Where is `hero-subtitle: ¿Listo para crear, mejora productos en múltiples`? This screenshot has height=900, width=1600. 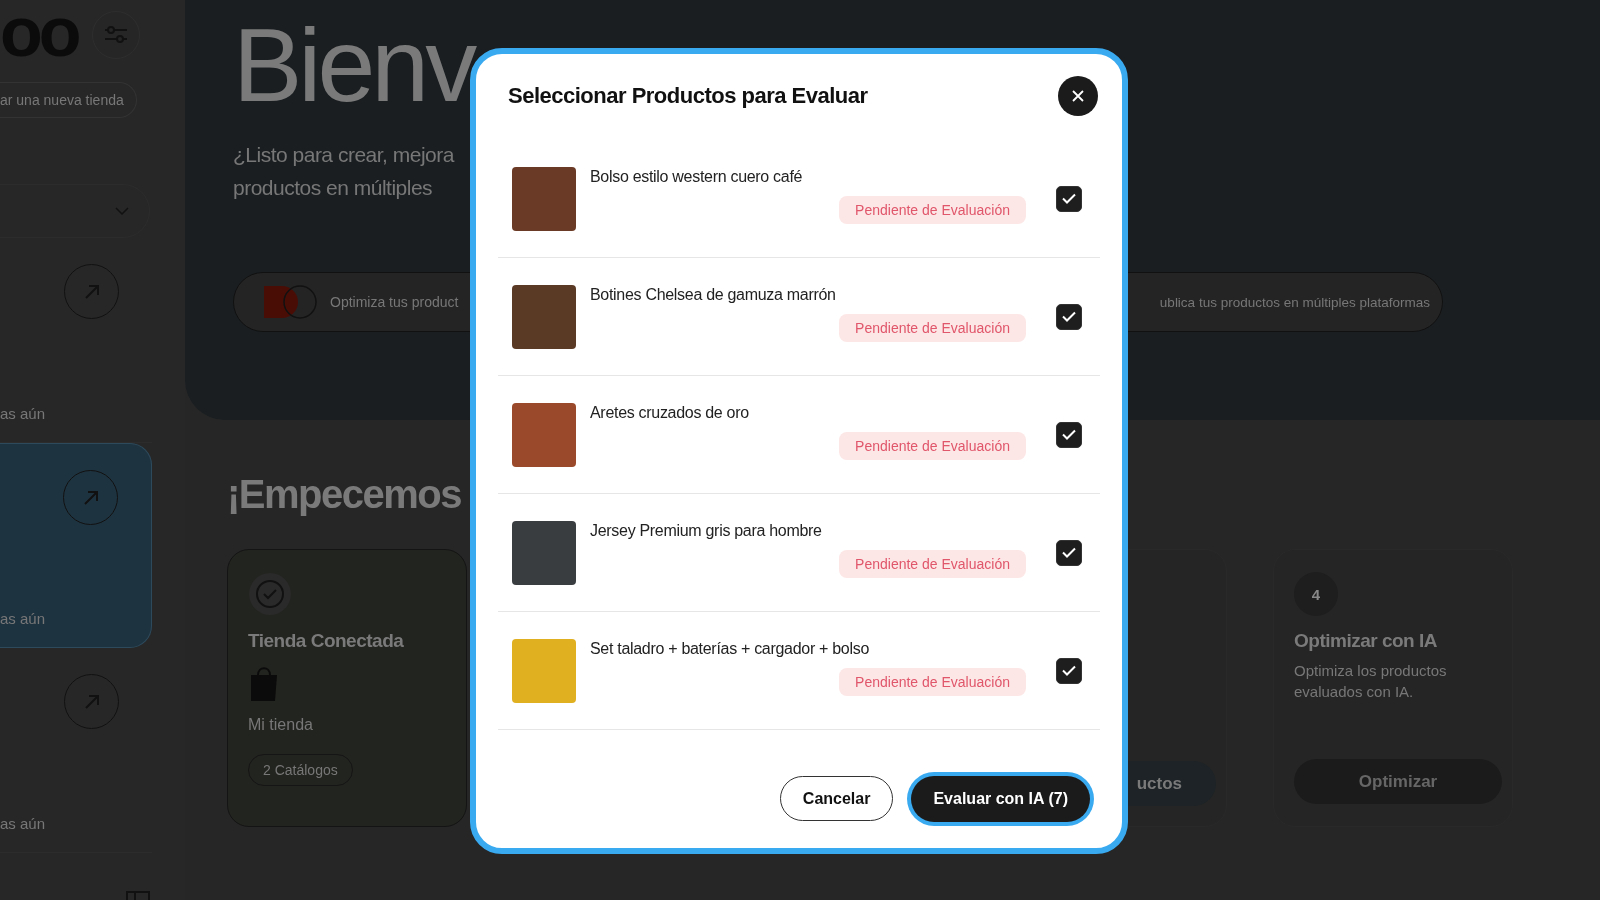 hero-subtitle: ¿Listo para crear, mejora productos en múltiples is located at coordinates (343, 172).